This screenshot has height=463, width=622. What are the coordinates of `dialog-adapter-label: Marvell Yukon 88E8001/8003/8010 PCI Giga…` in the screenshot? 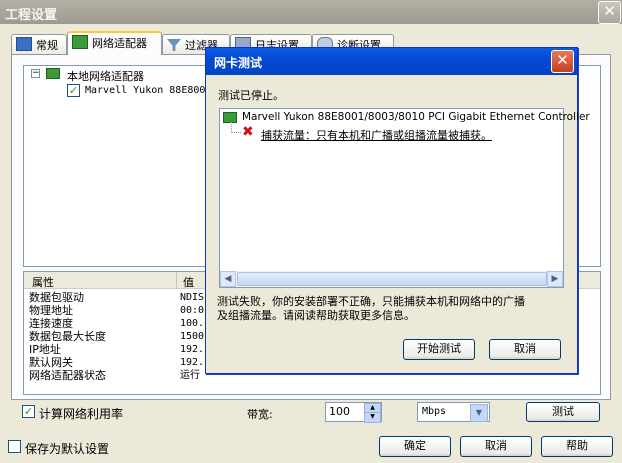 It's located at (416, 117).